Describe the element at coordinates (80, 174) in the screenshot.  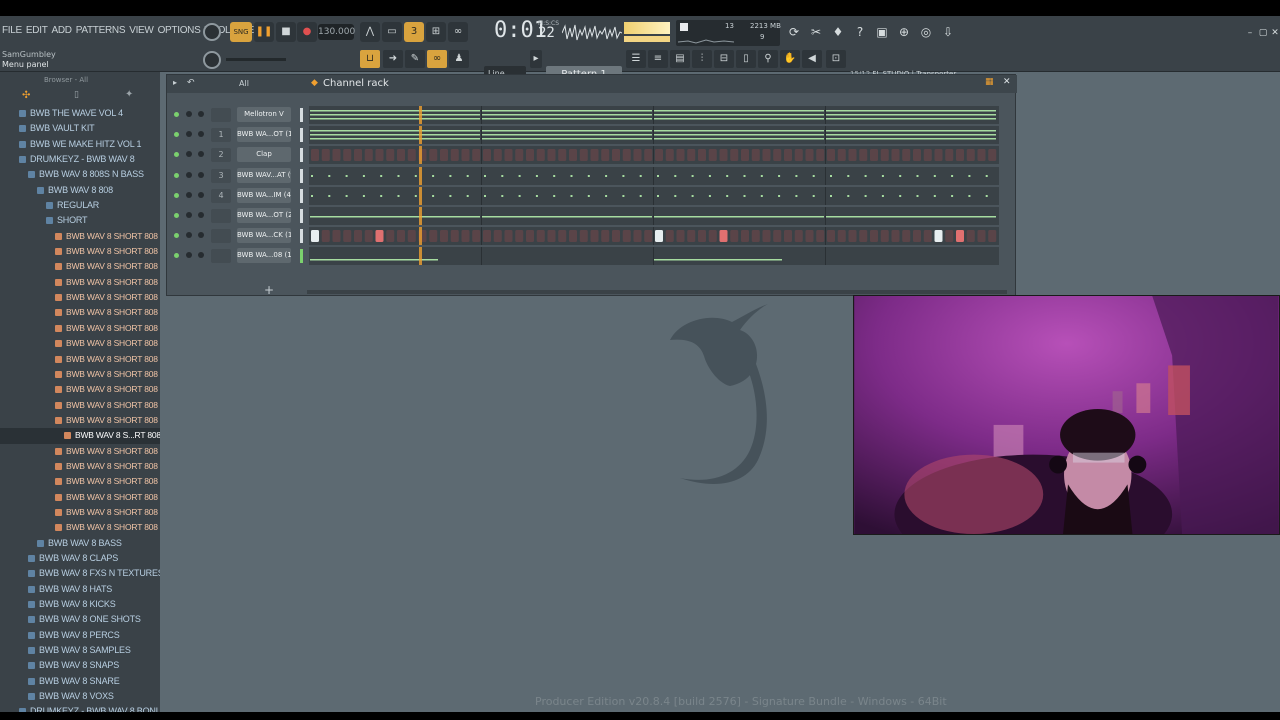
I see `browser-folder-item: BWB WAV 8 808S N BASS` at that location.